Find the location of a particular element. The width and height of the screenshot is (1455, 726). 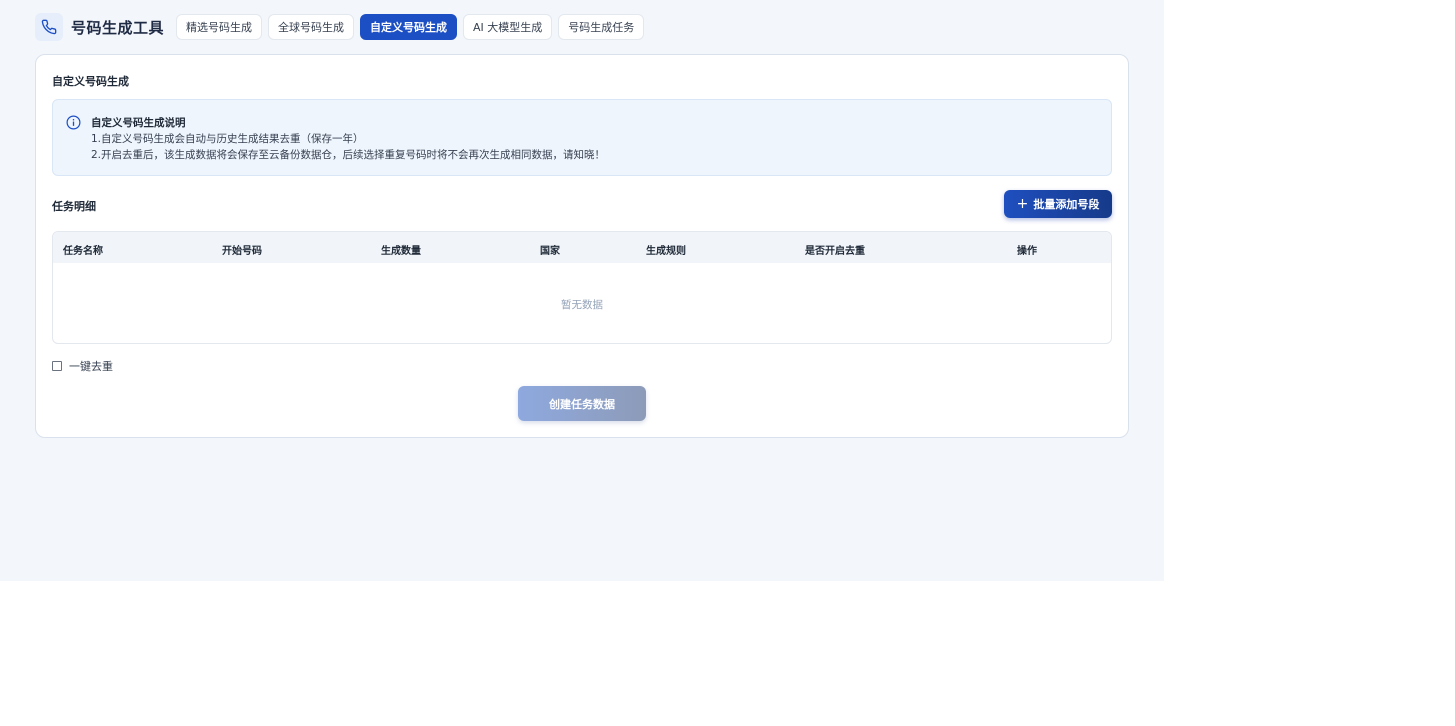

app-title: 号码生成工具 is located at coordinates (118, 27).